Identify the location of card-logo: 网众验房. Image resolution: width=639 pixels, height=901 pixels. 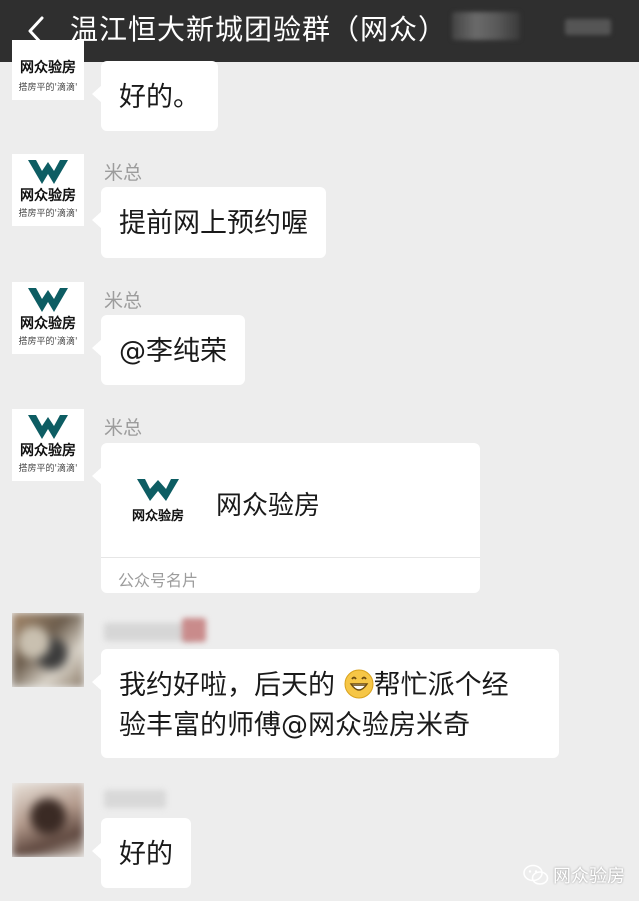
(158, 500).